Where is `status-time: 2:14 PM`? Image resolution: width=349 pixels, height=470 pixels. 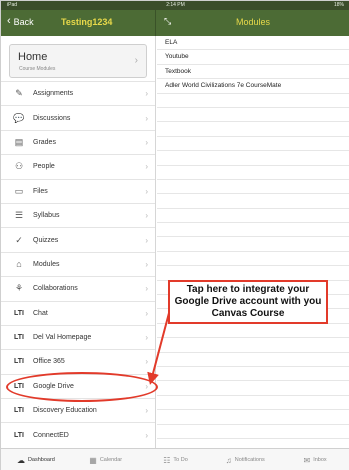 status-time: 2:14 PM is located at coordinates (175, 5).